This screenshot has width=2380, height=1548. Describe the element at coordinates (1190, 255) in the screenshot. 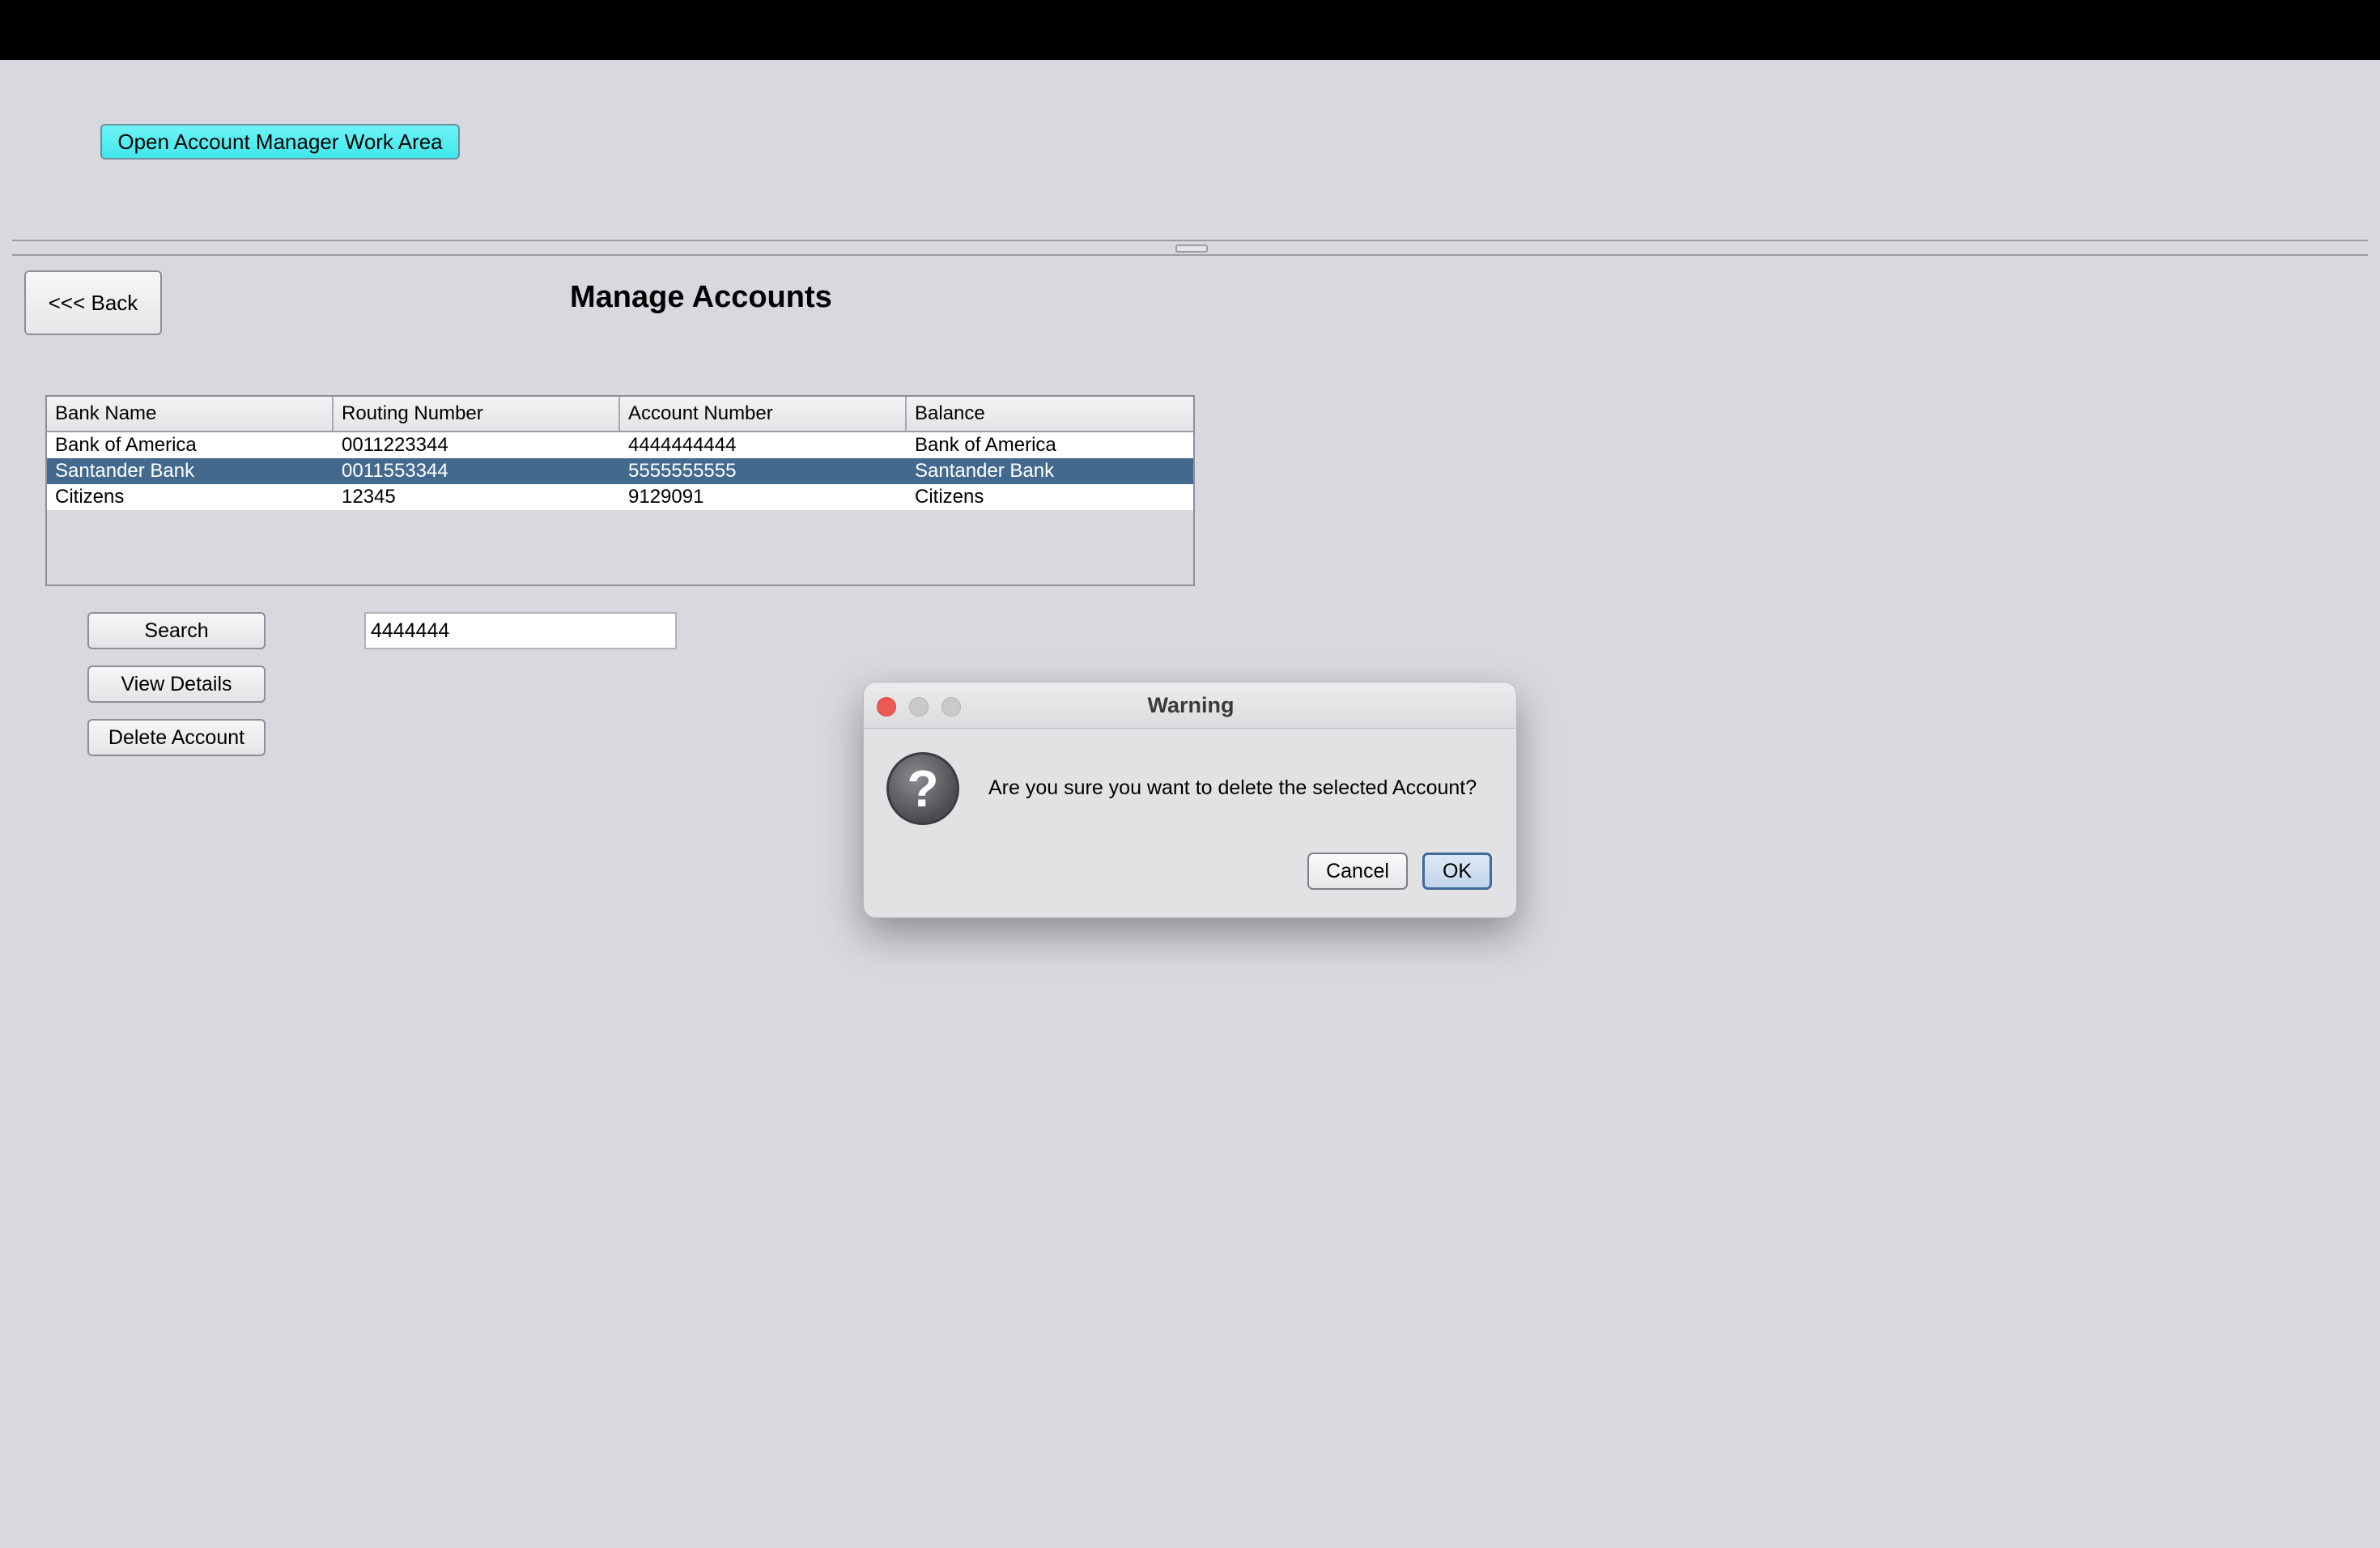

I see `split-pane-divider-bottom` at that location.